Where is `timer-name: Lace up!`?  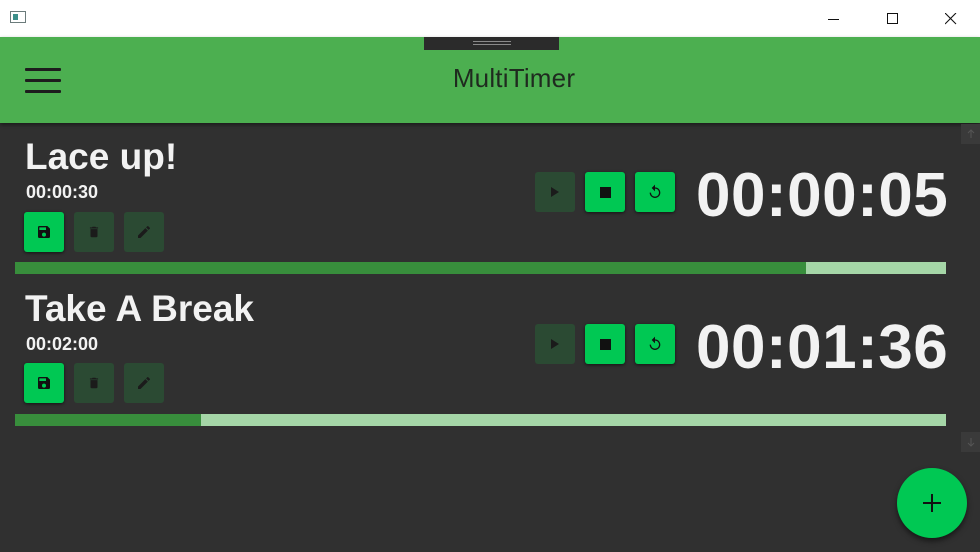 timer-name: Lace up! is located at coordinates (101, 156).